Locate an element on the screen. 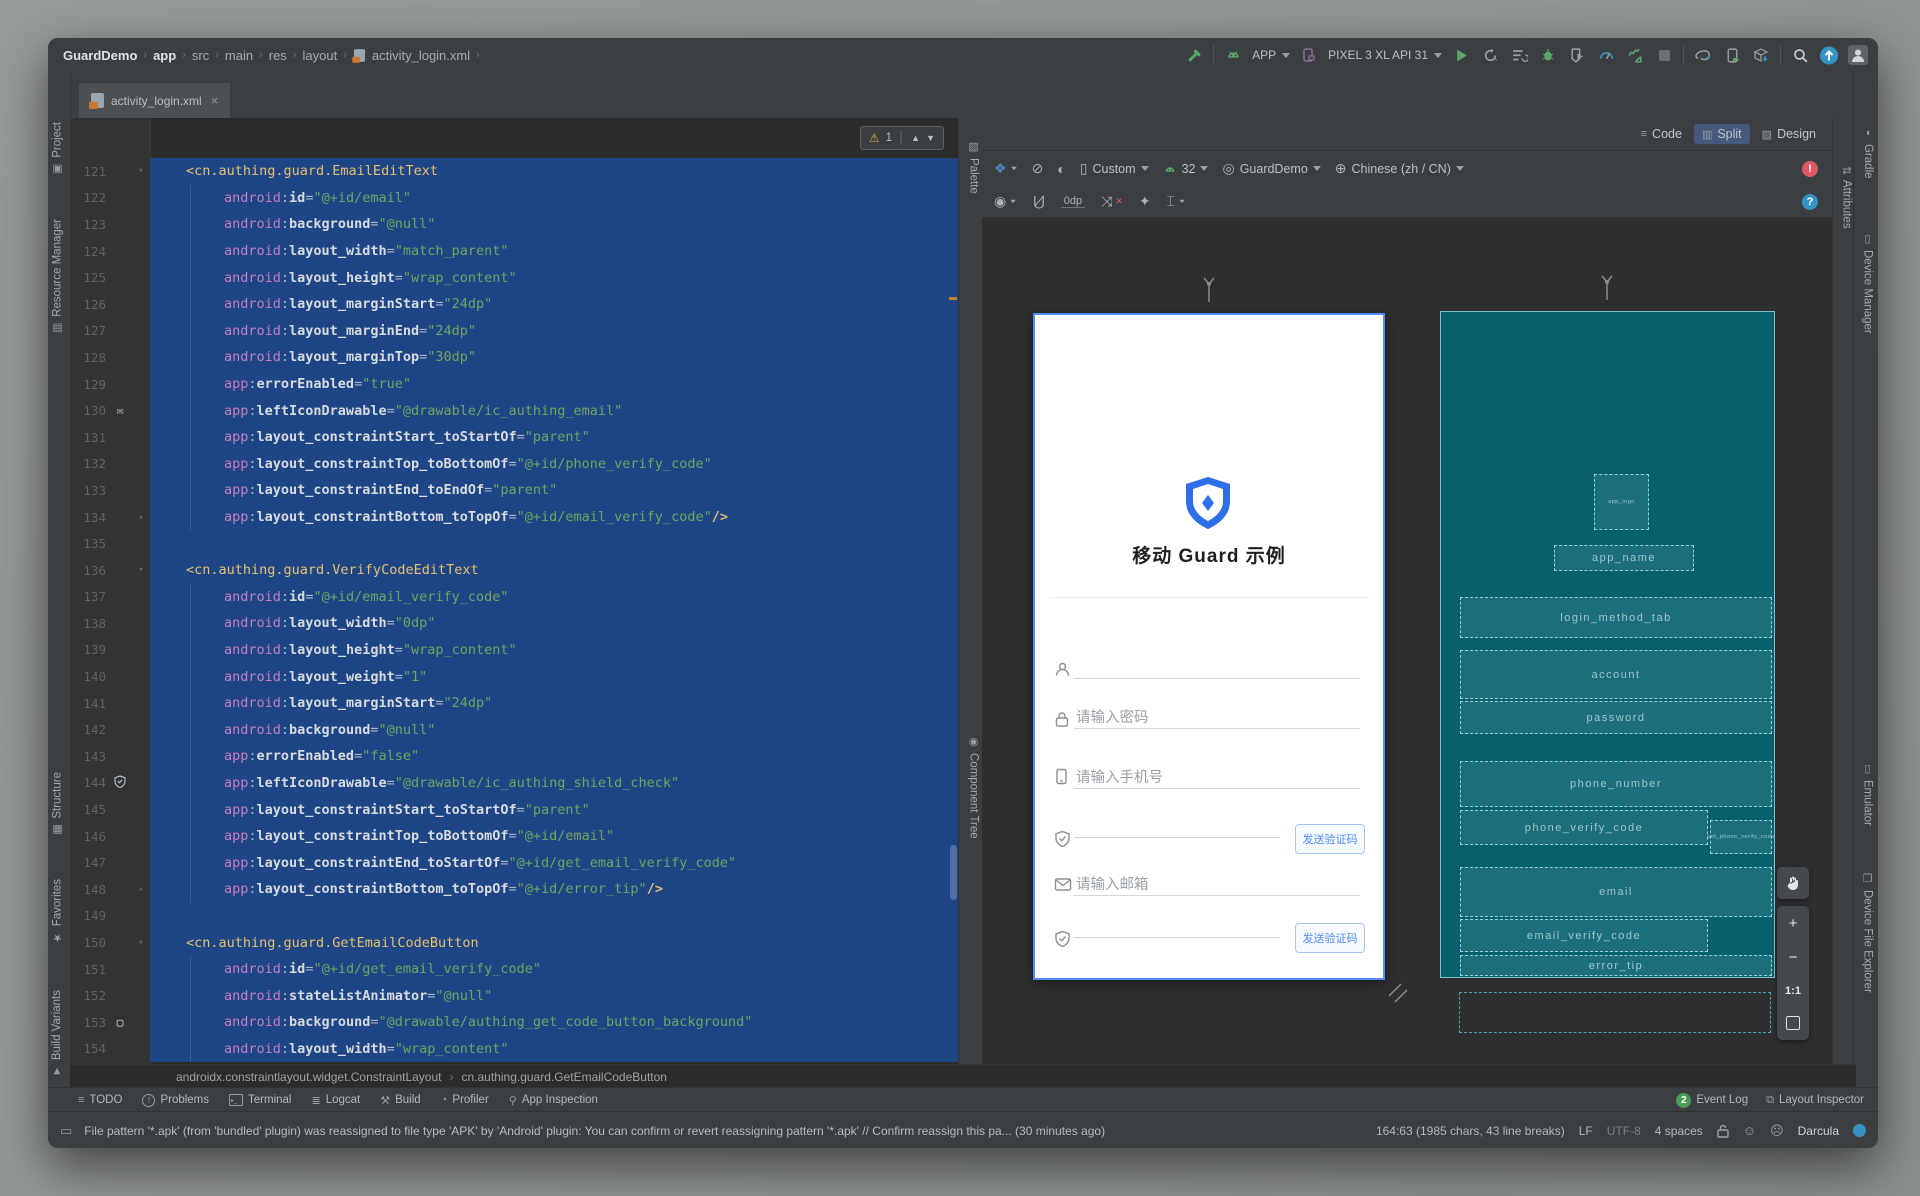 The width and height of the screenshot is (1920, 1196). code-line: 122 android: id = "@+id/email" is located at coordinates (514, 198).